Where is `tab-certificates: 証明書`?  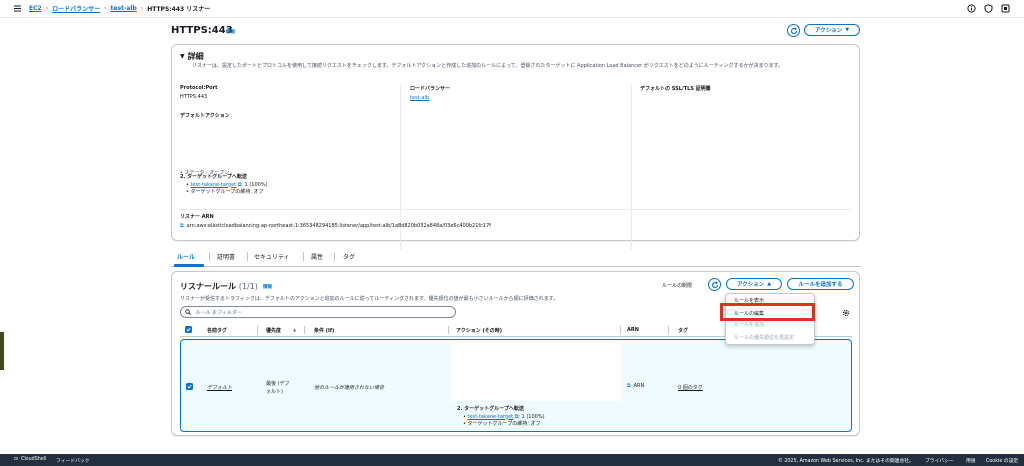
tab-certificates: 証明書 is located at coordinates (226, 256).